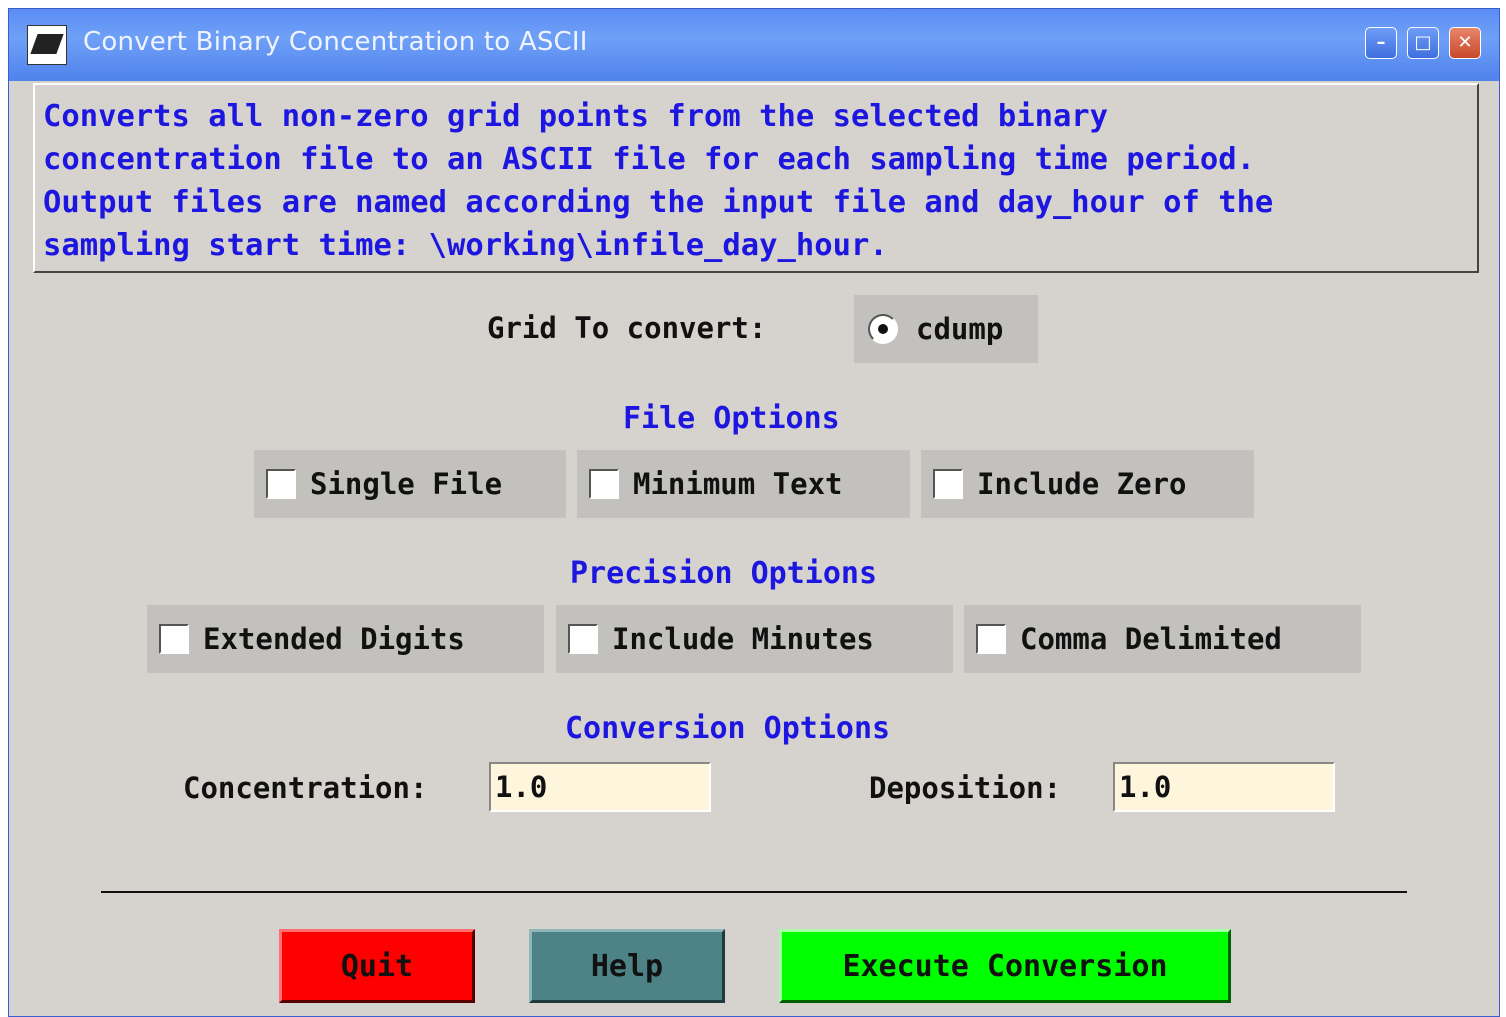 This screenshot has height=1017, width=1506. I want to click on option-include-minutes: Include Minutes, so click(754, 639).